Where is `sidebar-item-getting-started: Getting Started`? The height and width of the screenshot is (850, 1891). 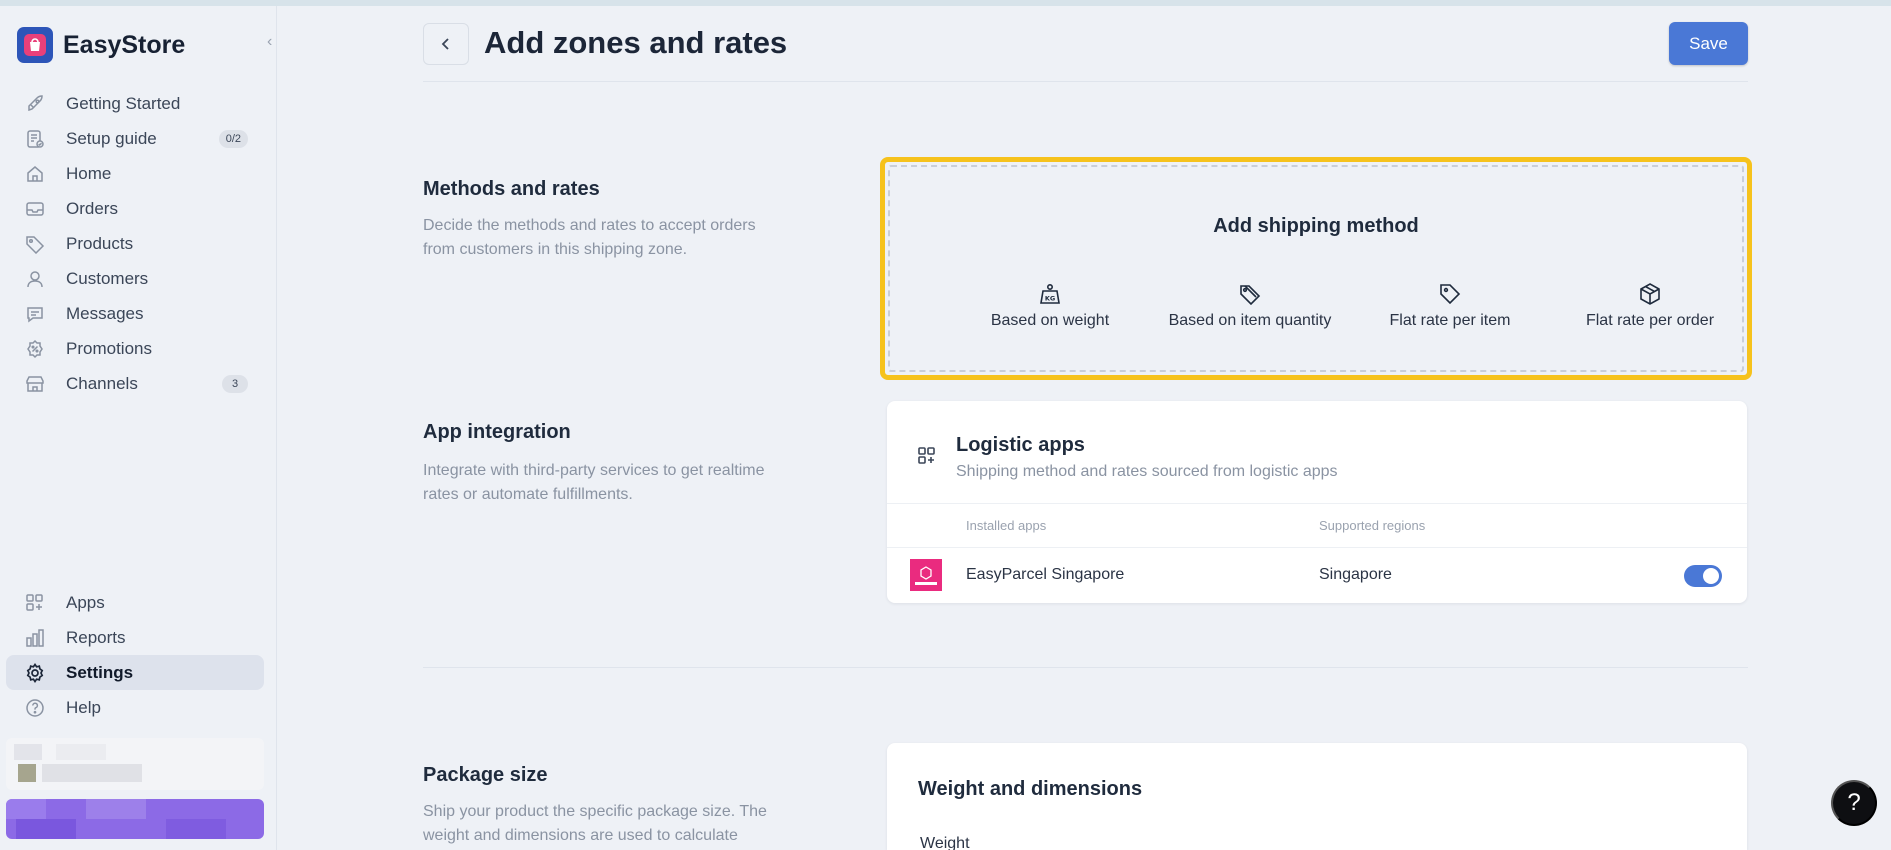
sidebar-item-getting-started: Getting Started is located at coordinates (135, 103).